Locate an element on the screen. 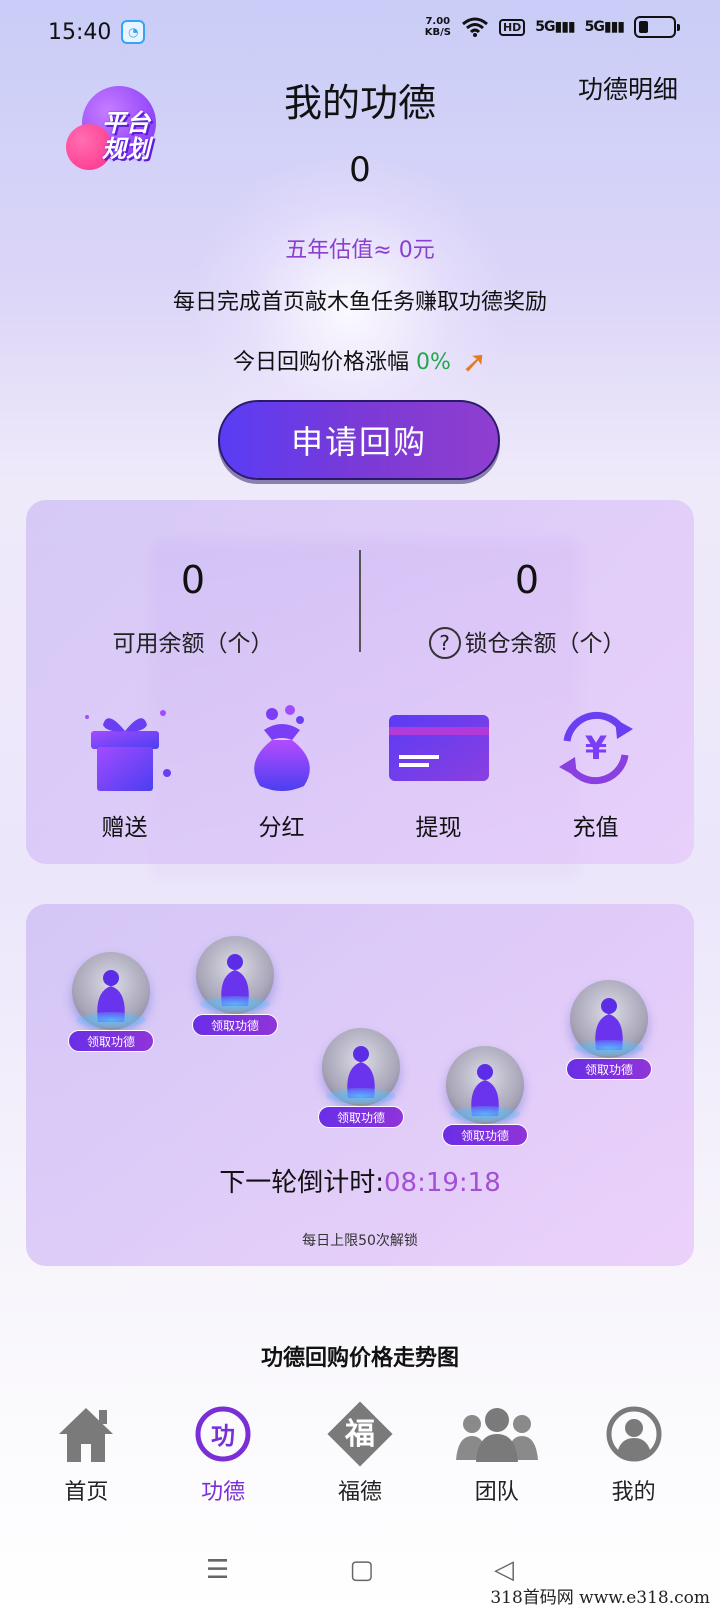 This screenshot has width=720, height=1612. fu-icon: 福 is located at coordinates (360, 1434).